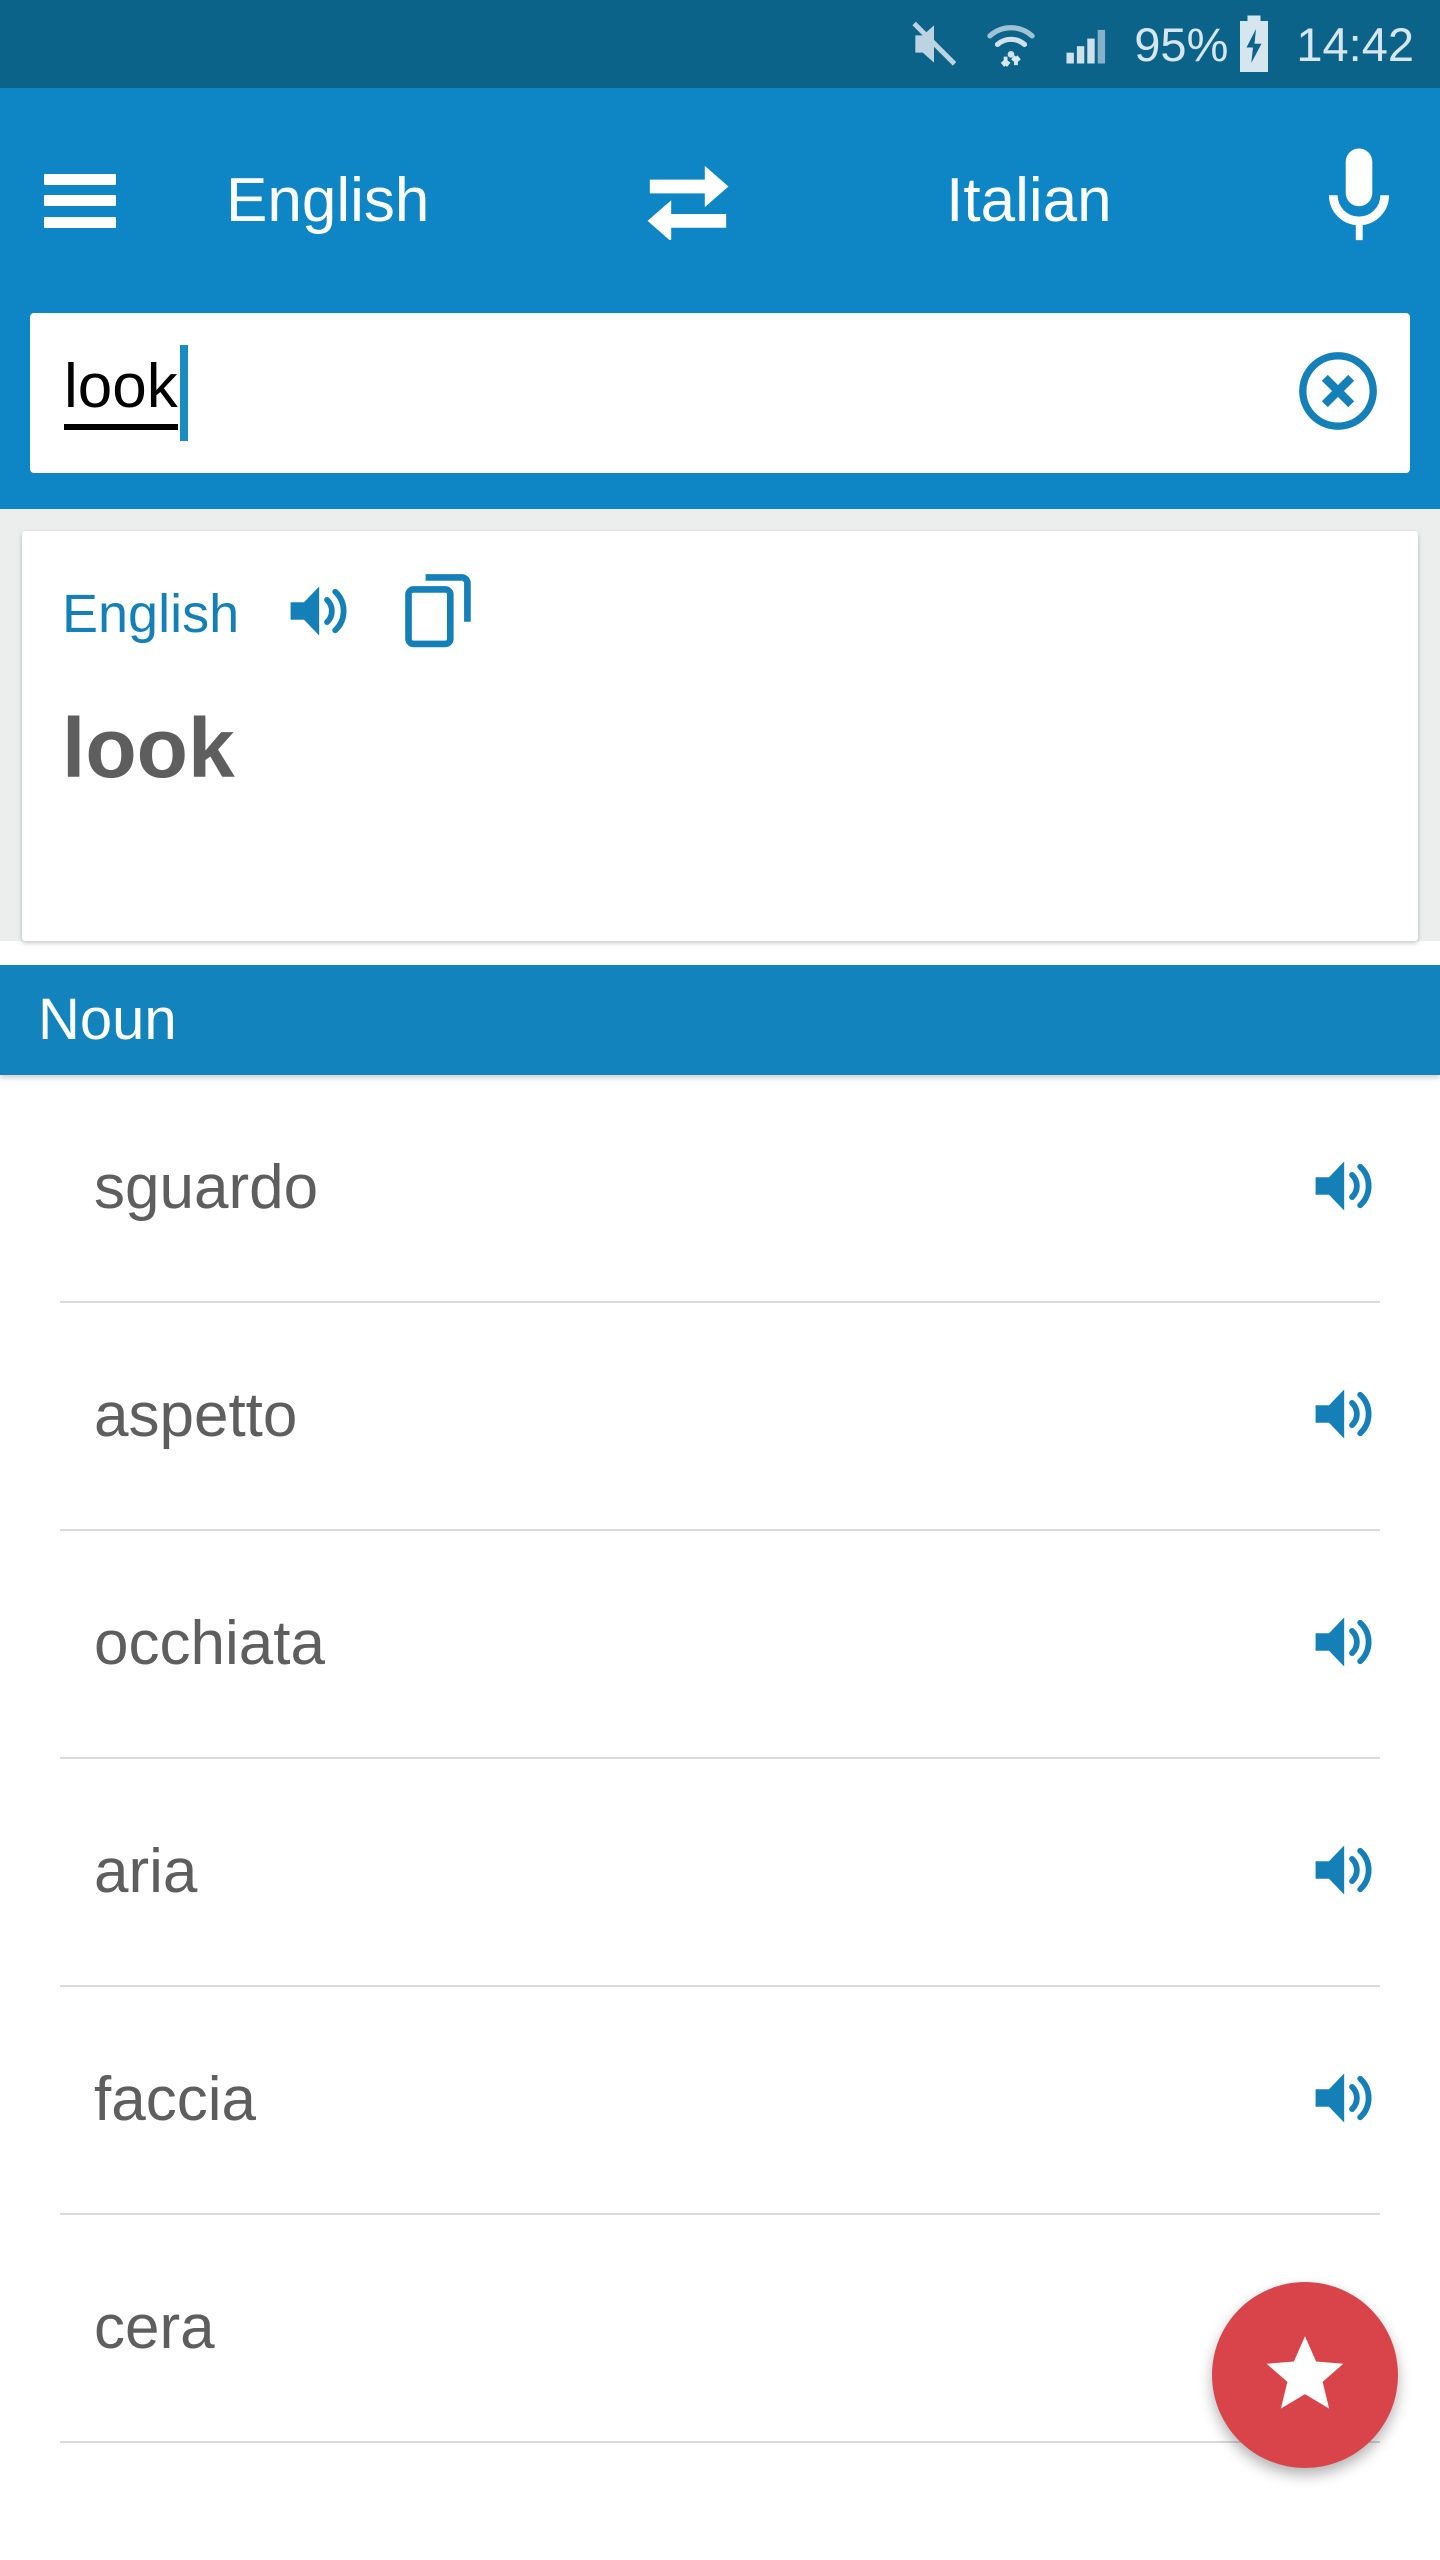 Image resolution: width=1440 pixels, height=2560 pixels. Describe the element at coordinates (1086, 44) in the screenshot. I see `signal-icon` at that location.